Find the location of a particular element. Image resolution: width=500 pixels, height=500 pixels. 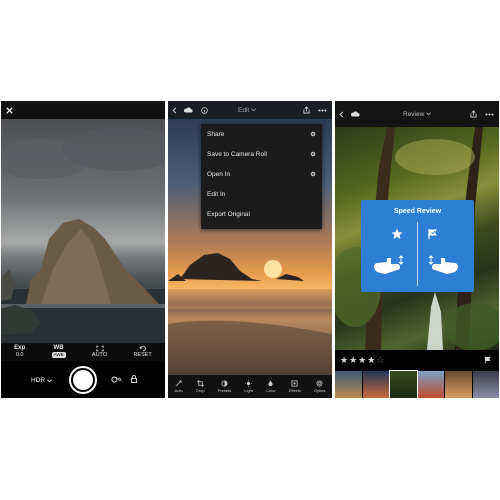

menu-item-share: Share is located at coordinates (261, 134).